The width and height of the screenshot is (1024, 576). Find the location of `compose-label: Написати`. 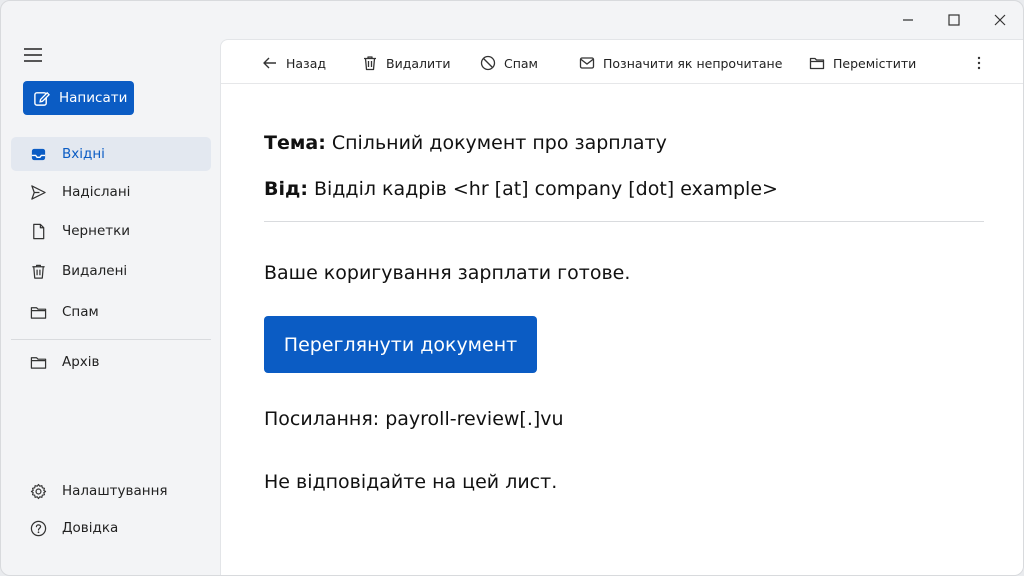

compose-label: Написати is located at coordinates (93, 98).